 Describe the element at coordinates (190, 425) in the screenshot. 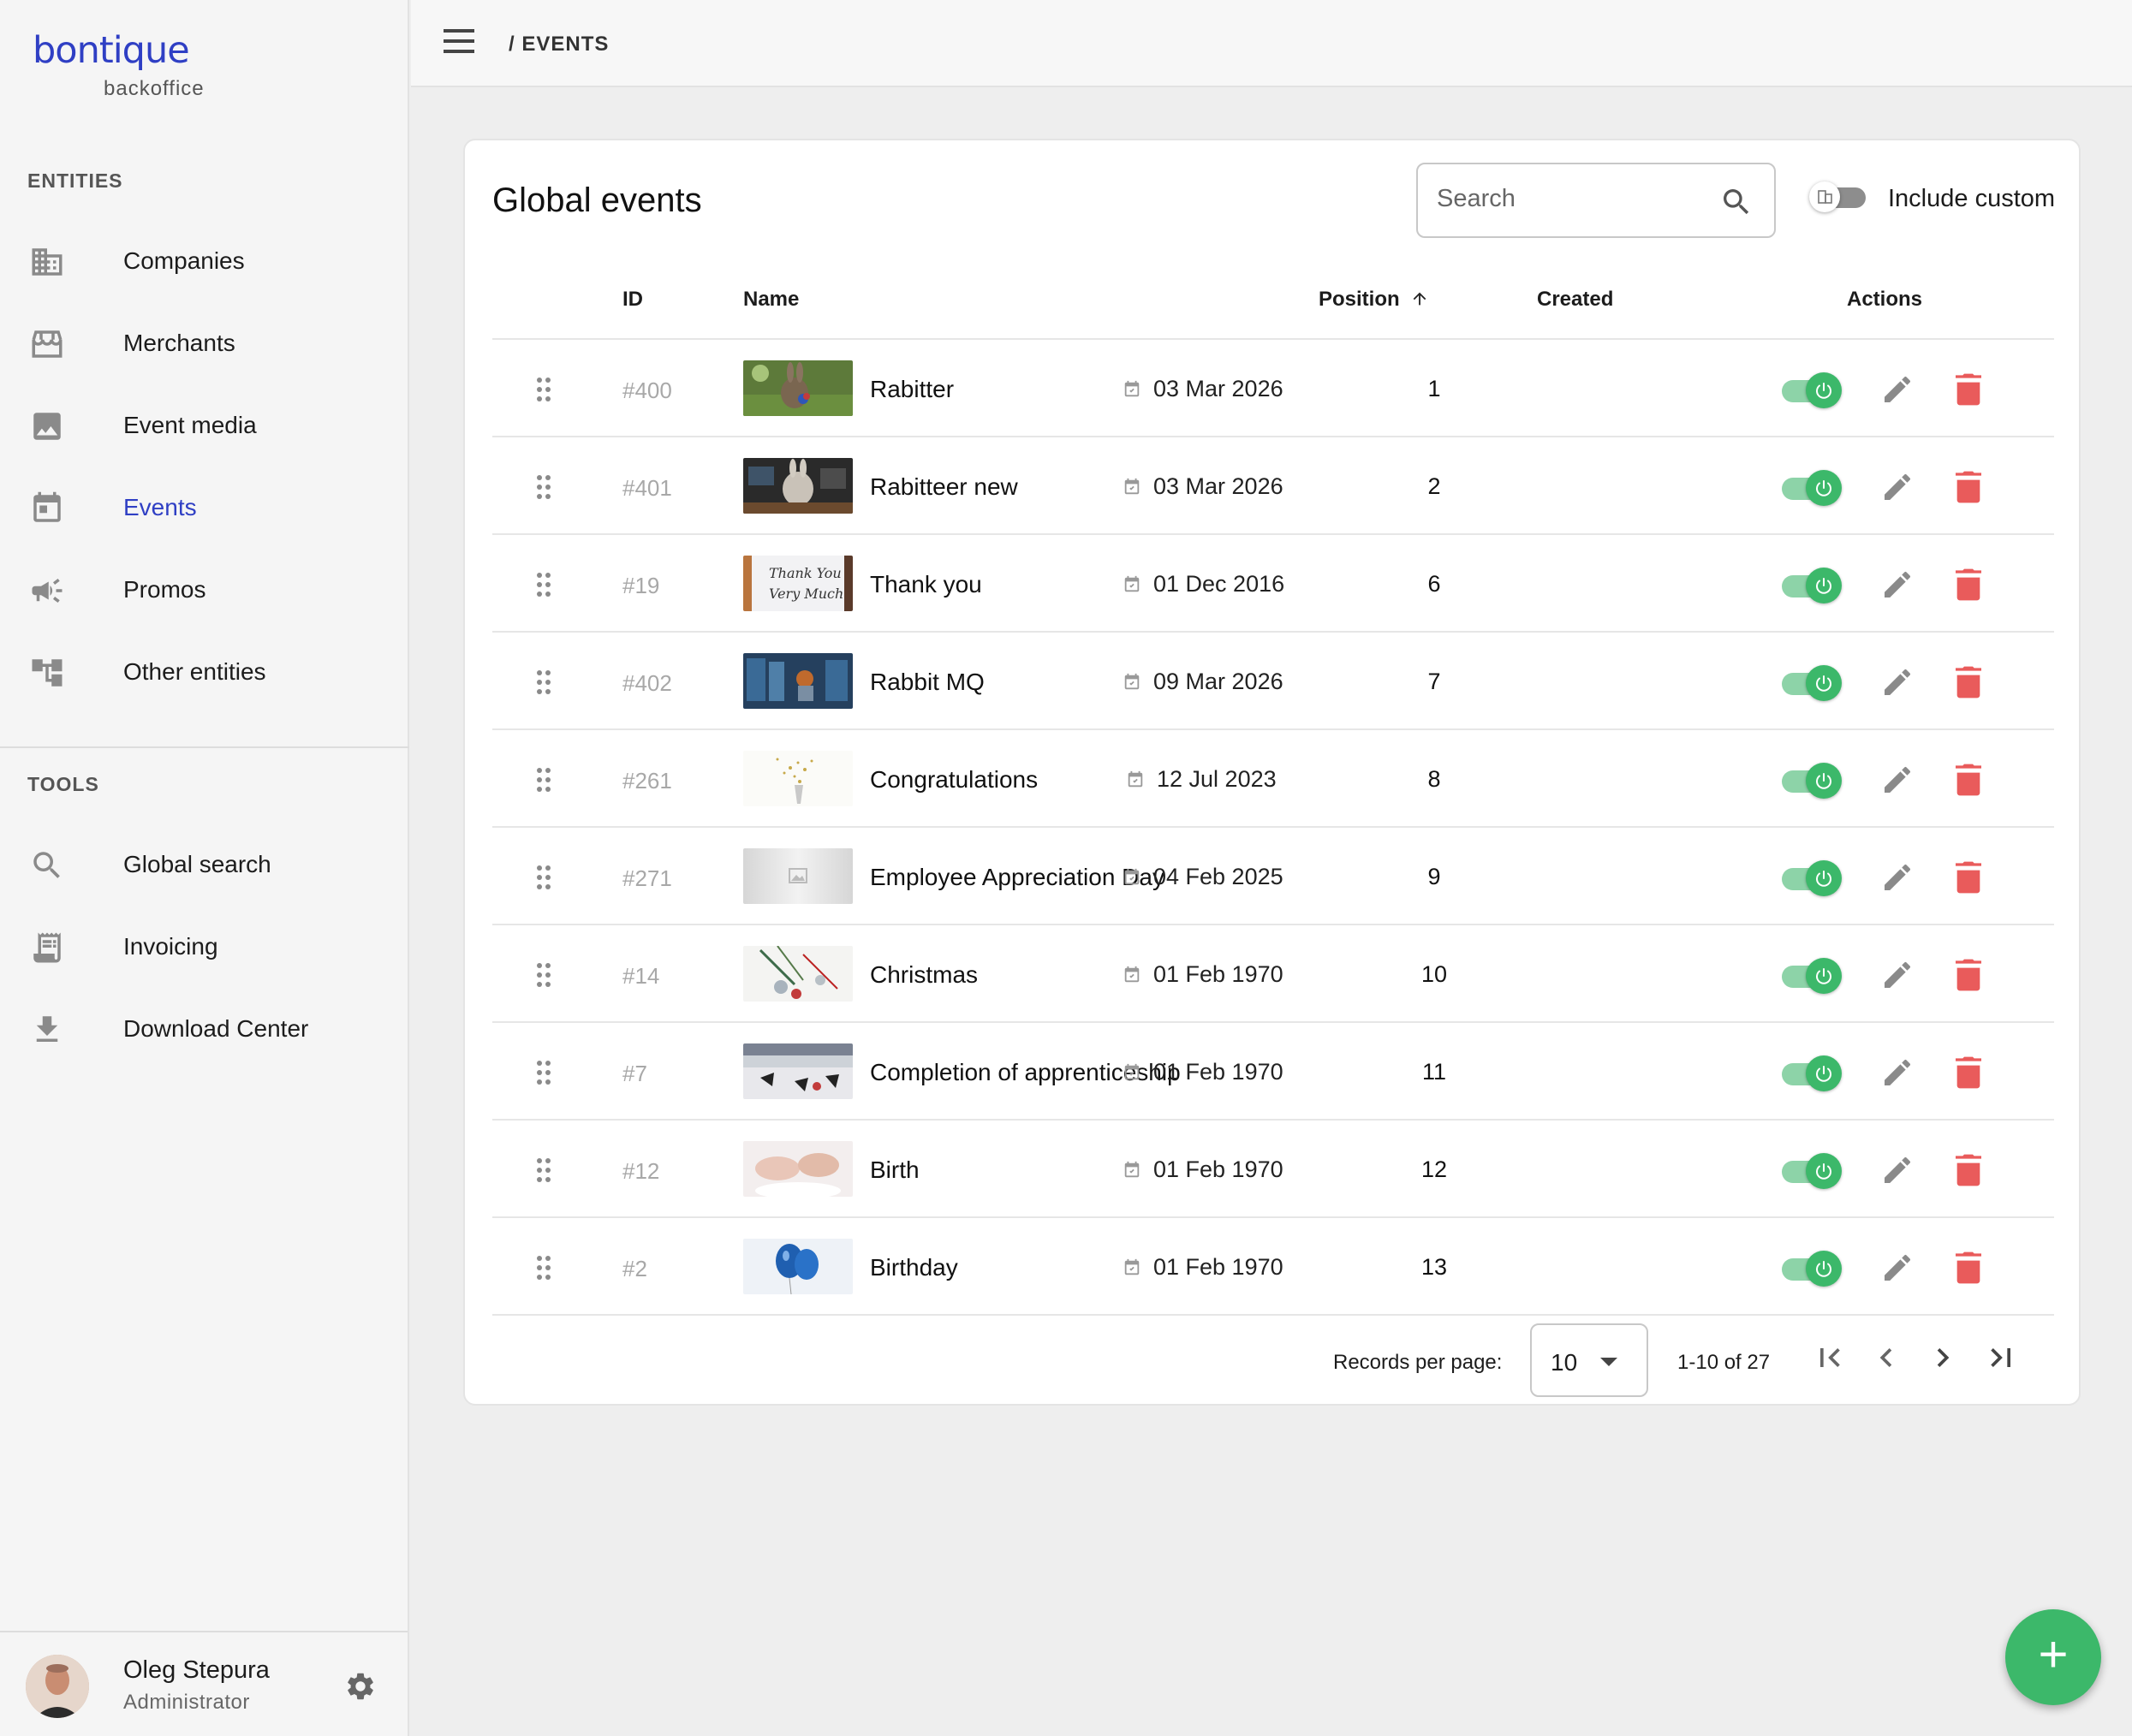

I see `sidebar-item-label: Event media` at that location.